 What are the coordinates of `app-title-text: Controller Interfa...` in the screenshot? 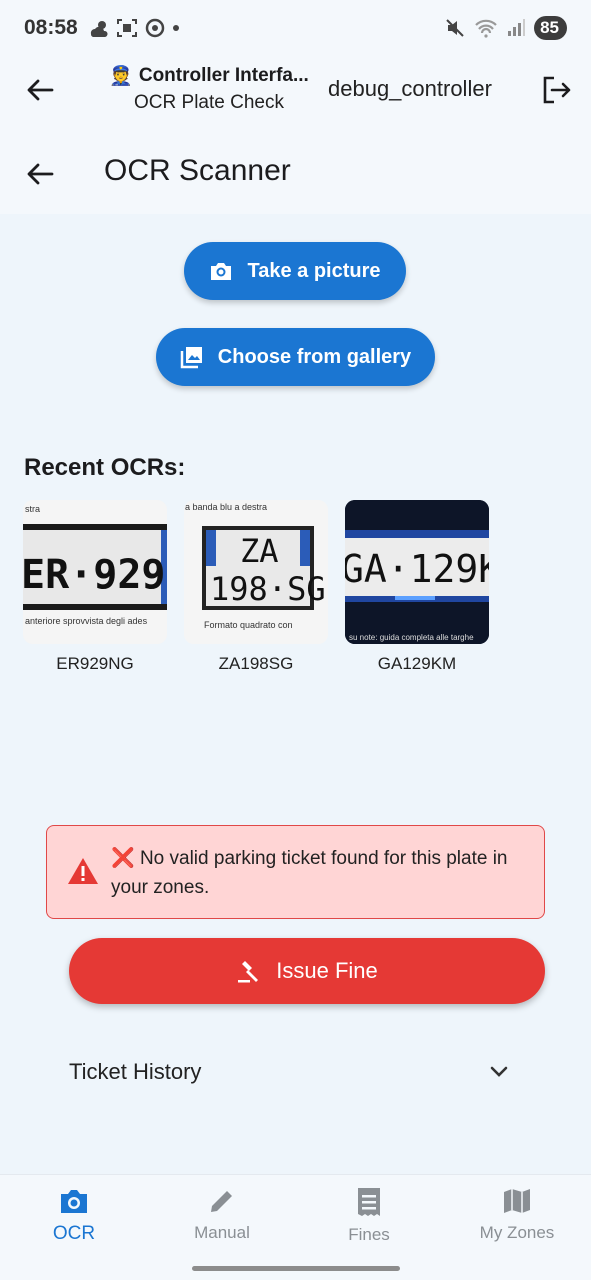 It's located at (223, 75).